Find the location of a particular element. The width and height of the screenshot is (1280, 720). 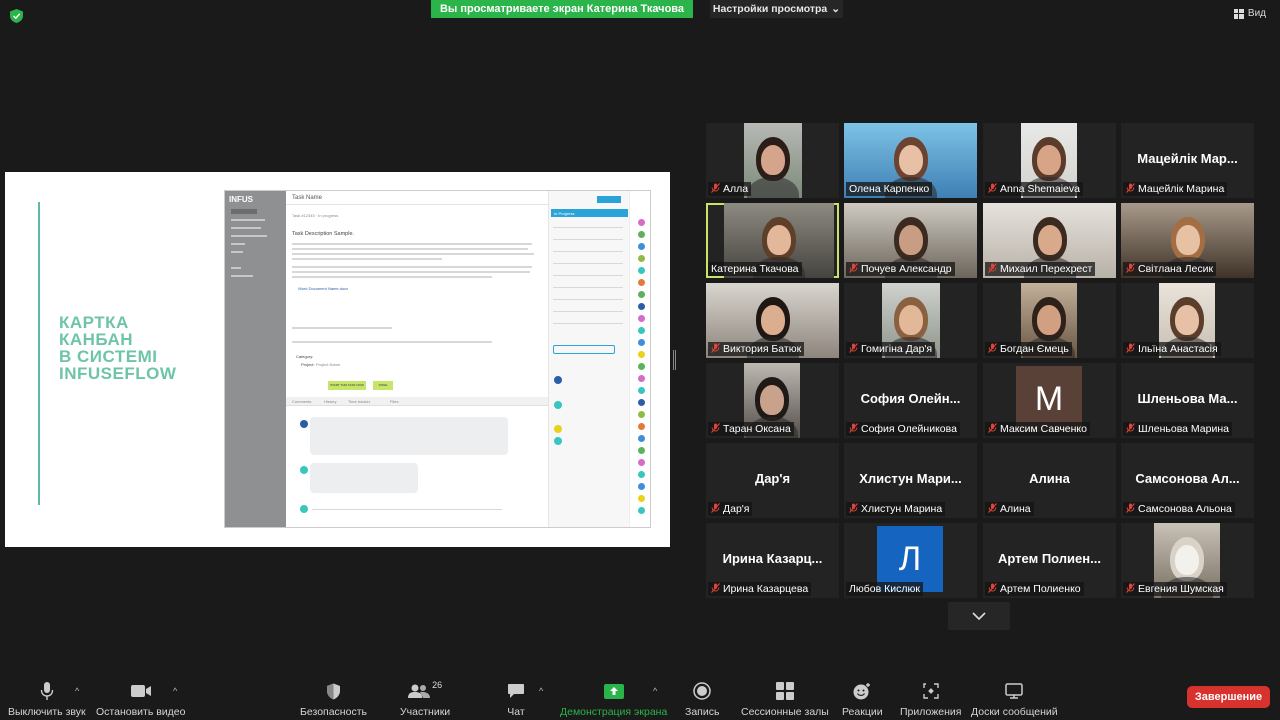

chat-button: Чат is located at coordinates (516, 699).